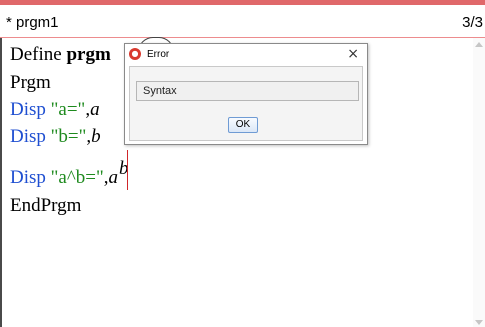 The image size is (485, 327). What do you see at coordinates (158, 54) in the screenshot?
I see `dialog-title: Error` at bounding box center [158, 54].